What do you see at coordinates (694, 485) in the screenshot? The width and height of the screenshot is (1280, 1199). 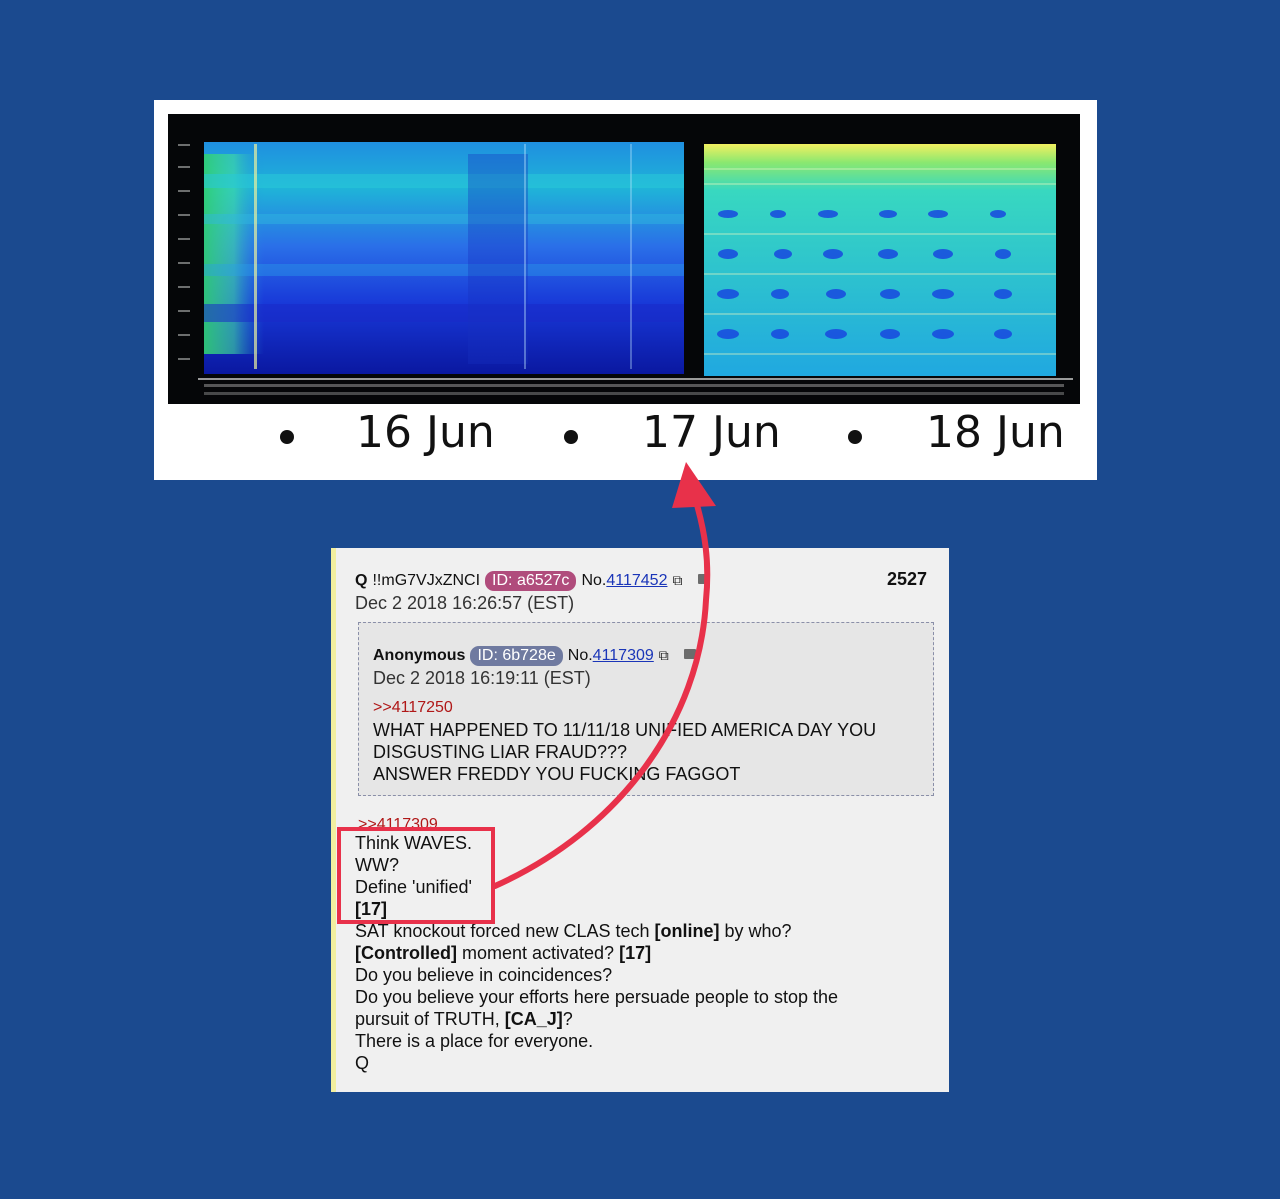 I see `arrow-head-icon` at bounding box center [694, 485].